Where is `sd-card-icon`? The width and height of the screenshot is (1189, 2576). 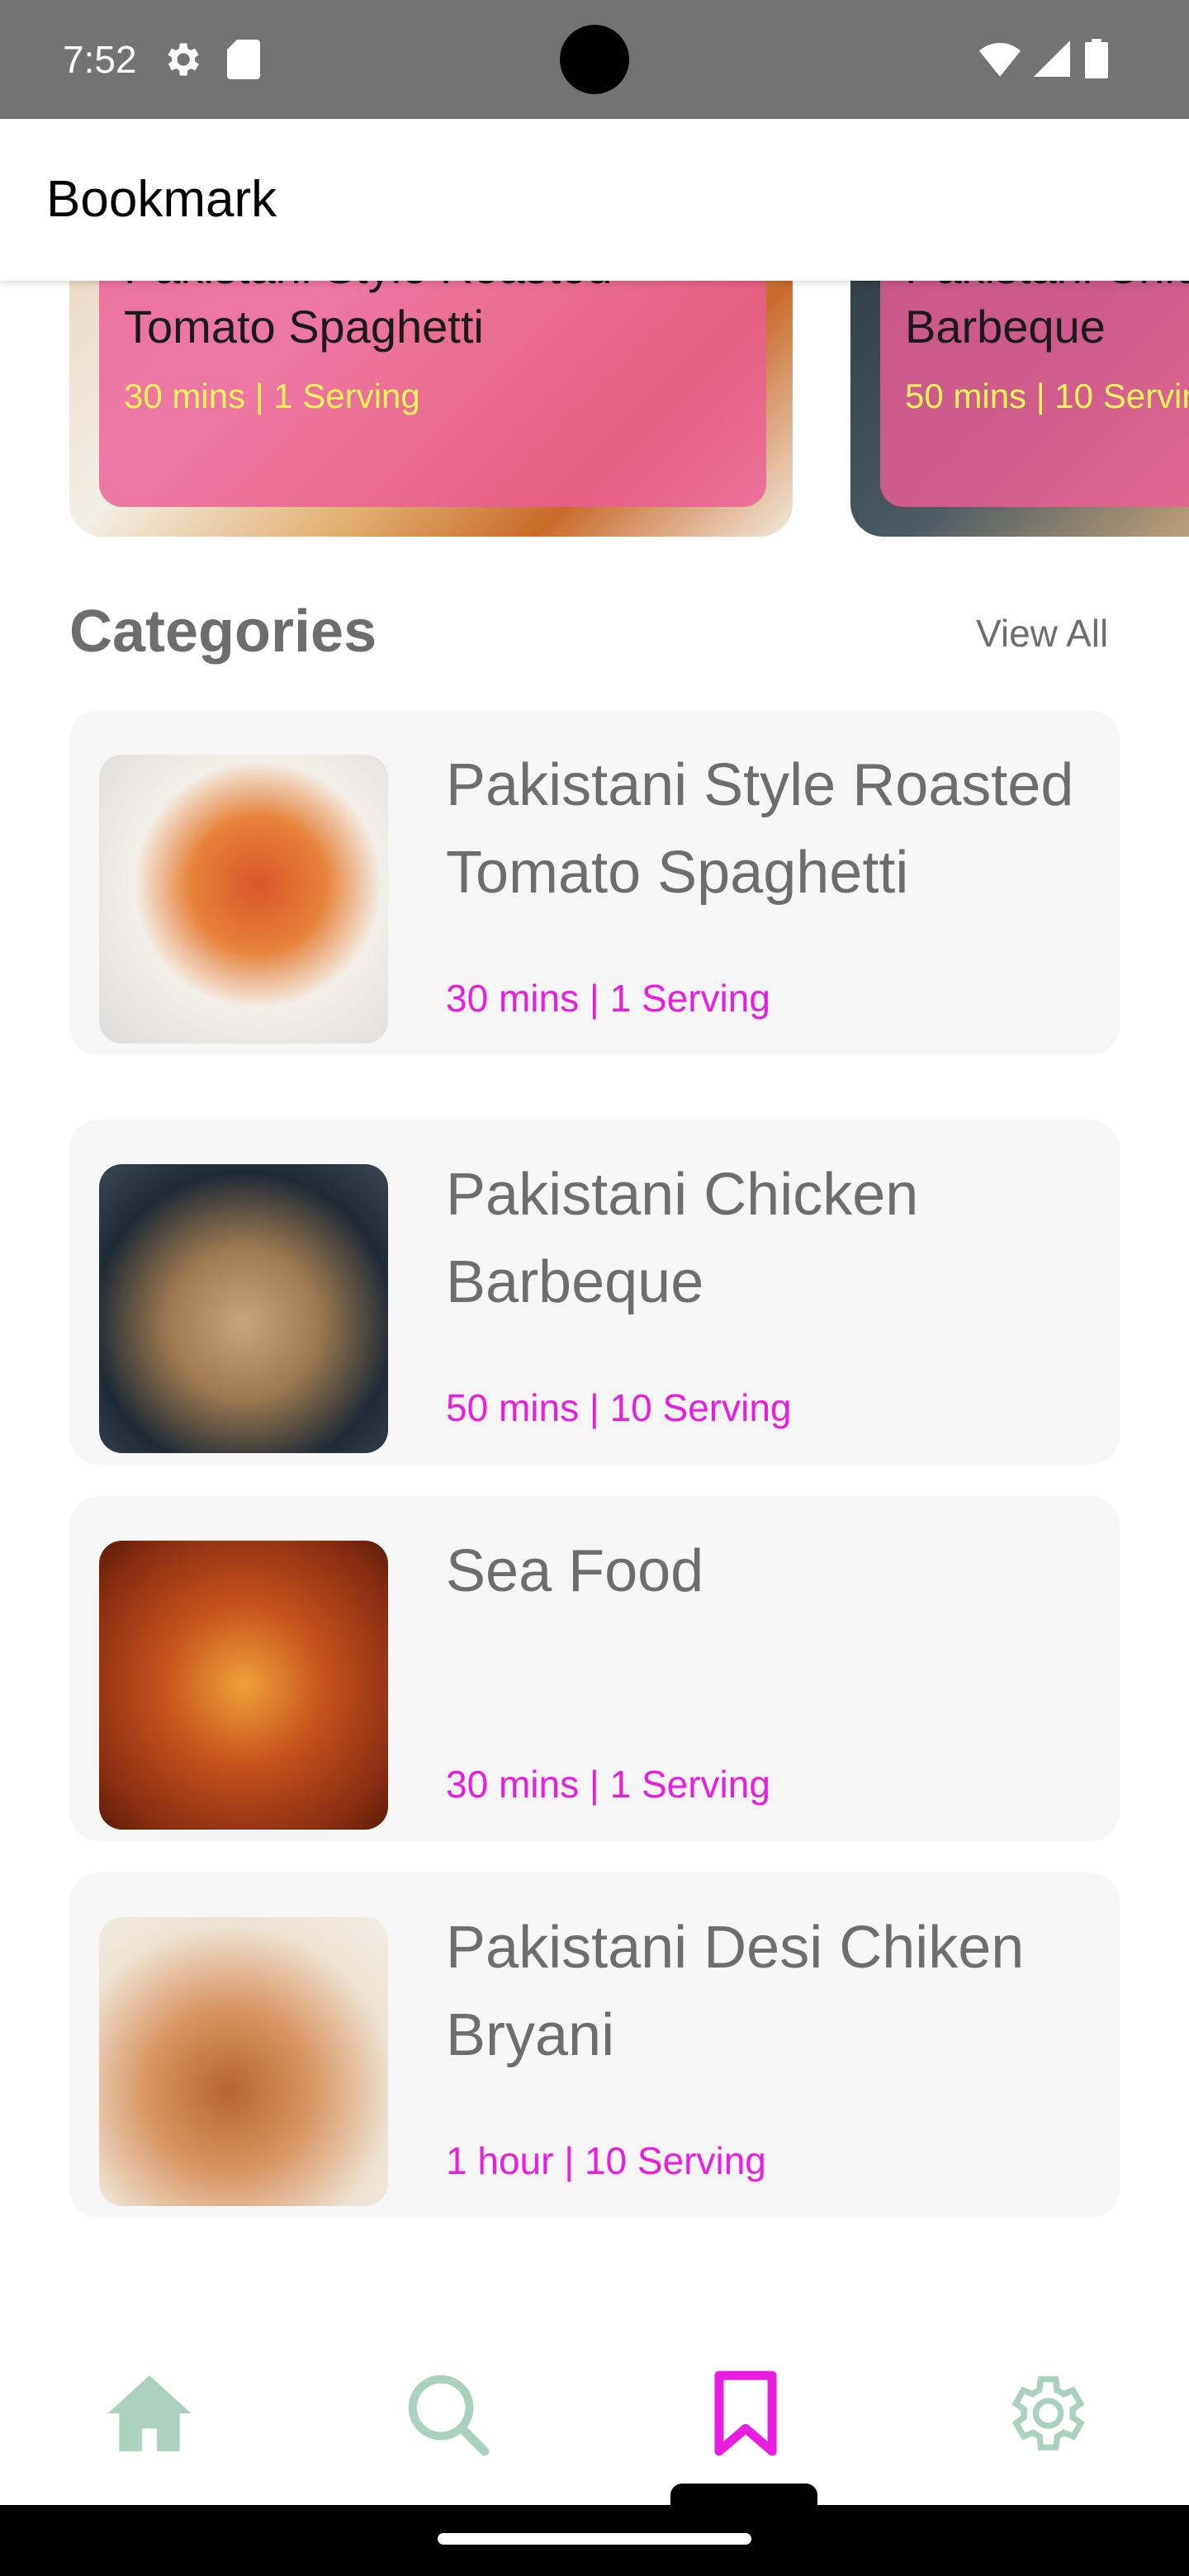
sd-card-icon is located at coordinates (243, 59).